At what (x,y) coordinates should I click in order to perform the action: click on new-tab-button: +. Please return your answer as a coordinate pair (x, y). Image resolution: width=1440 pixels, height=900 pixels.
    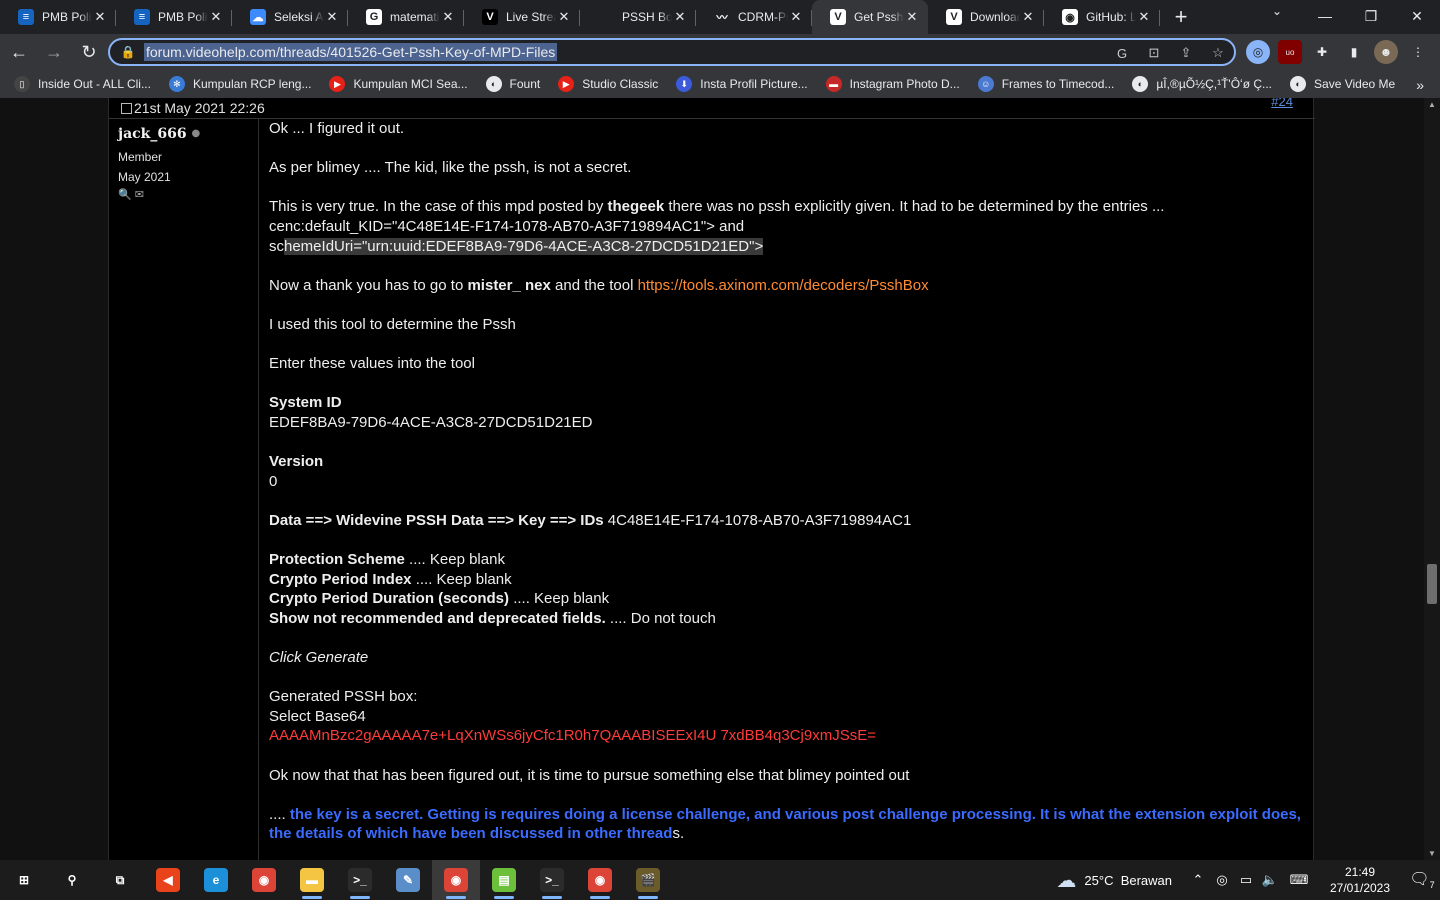
    Looking at the image, I should click on (1181, 17).